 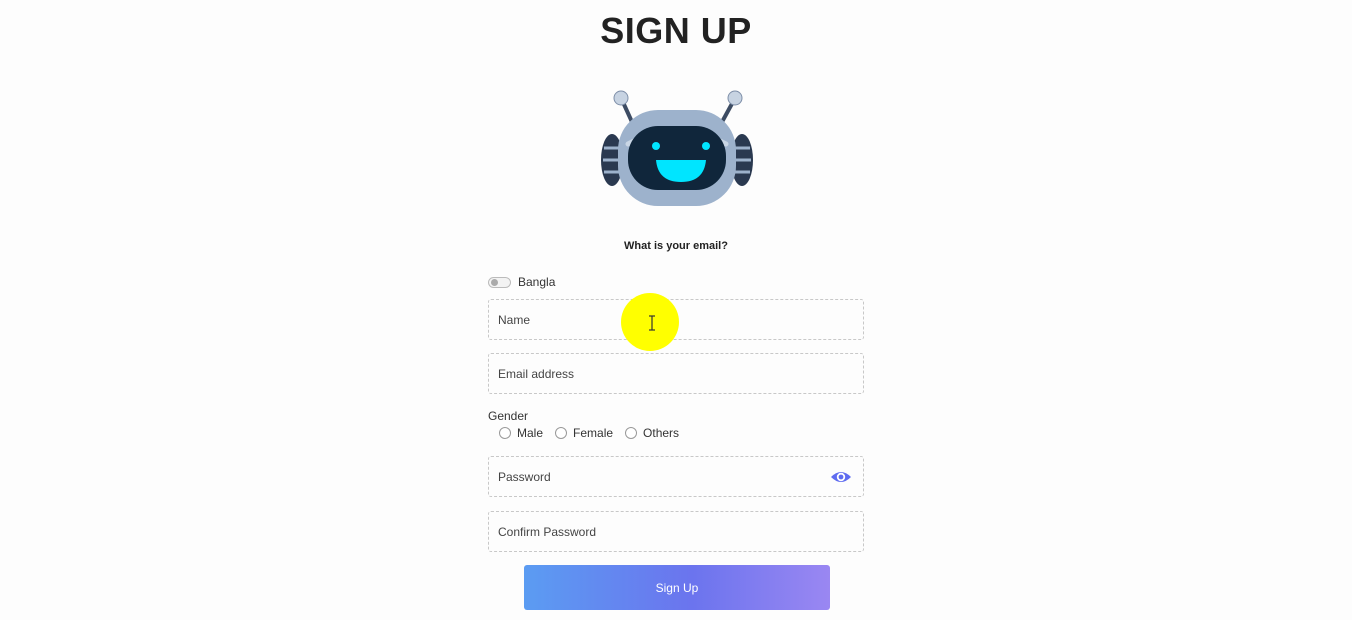 What do you see at coordinates (841, 477) in the screenshot?
I see `eye-icon` at bounding box center [841, 477].